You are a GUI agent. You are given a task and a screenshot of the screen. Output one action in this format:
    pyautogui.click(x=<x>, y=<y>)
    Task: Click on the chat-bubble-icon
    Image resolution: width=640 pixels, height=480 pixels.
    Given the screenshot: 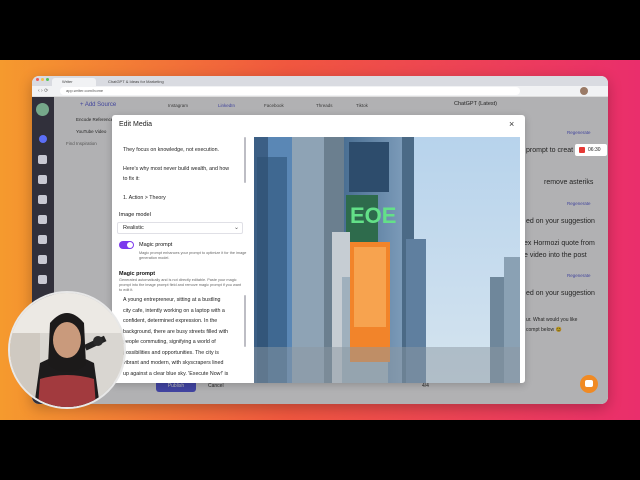 What is the action you would take?
    pyautogui.click(x=589, y=383)
    